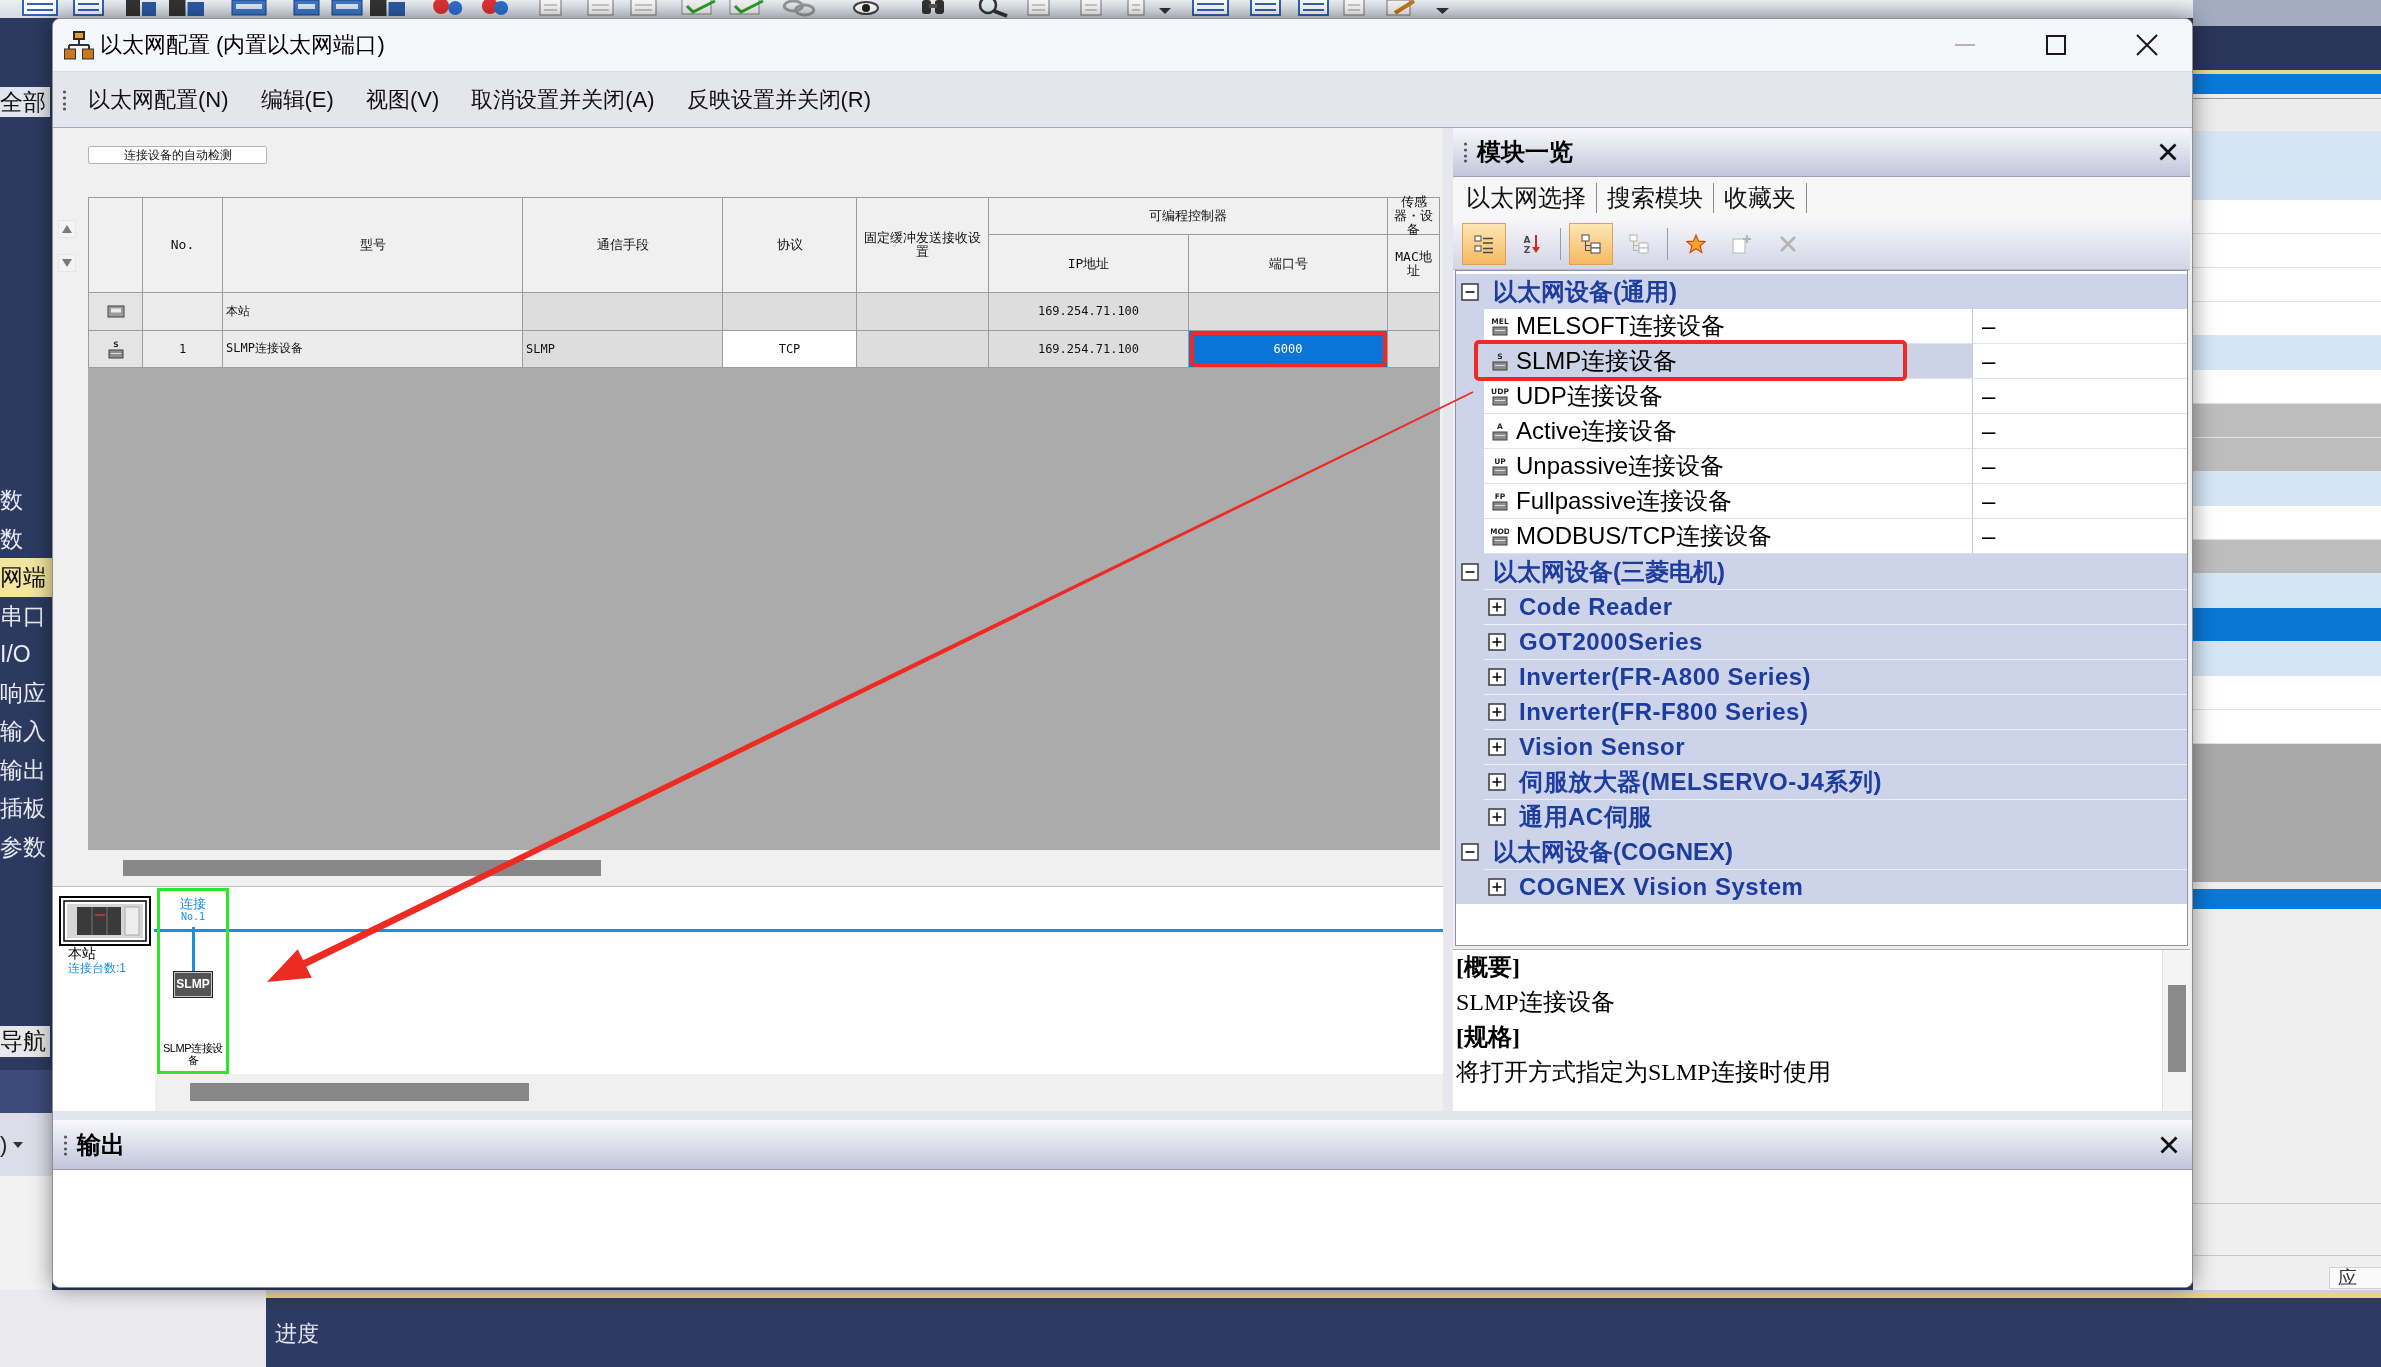 Image resolution: width=2381 pixels, height=1367 pixels. What do you see at coordinates (1484, 244) in the screenshot?
I see `categorize-button` at bounding box center [1484, 244].